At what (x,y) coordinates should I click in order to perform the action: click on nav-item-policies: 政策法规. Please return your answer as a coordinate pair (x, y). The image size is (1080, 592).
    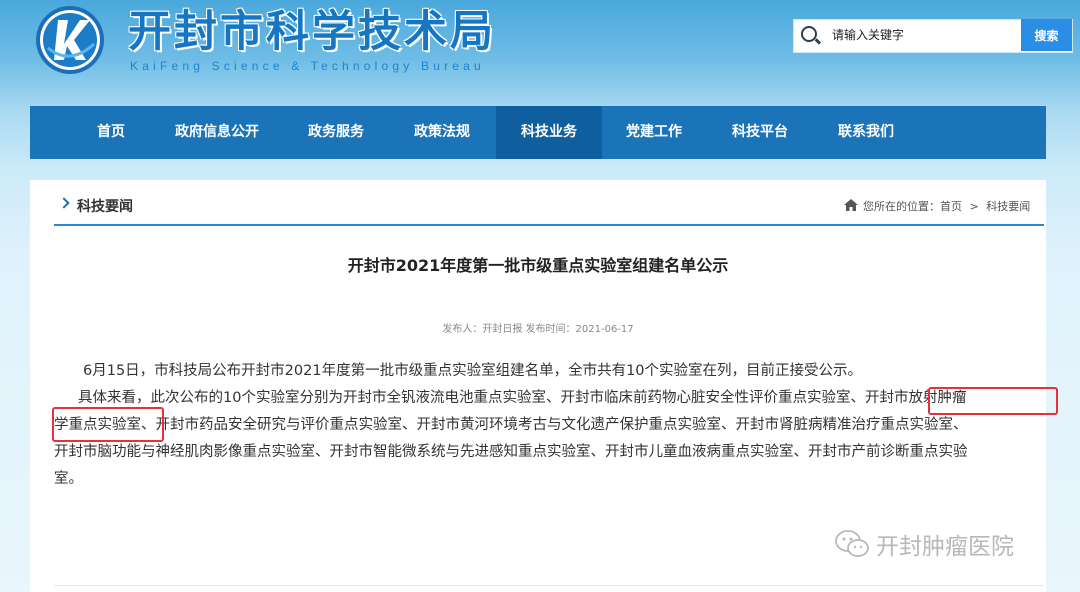
    Looking at the image, I should click on (442, 132).